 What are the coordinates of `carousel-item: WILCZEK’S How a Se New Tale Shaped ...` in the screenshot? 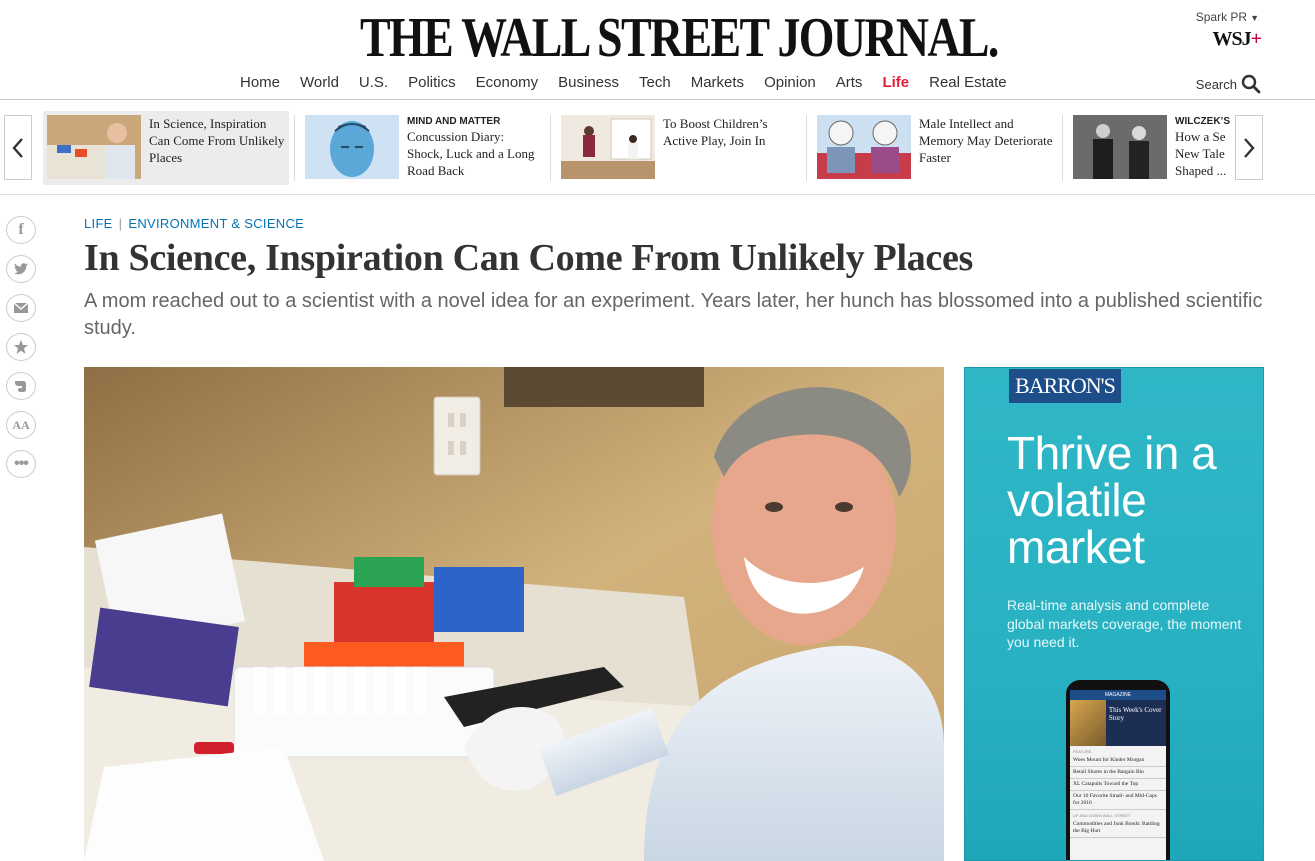 It's located at (1151, 148).